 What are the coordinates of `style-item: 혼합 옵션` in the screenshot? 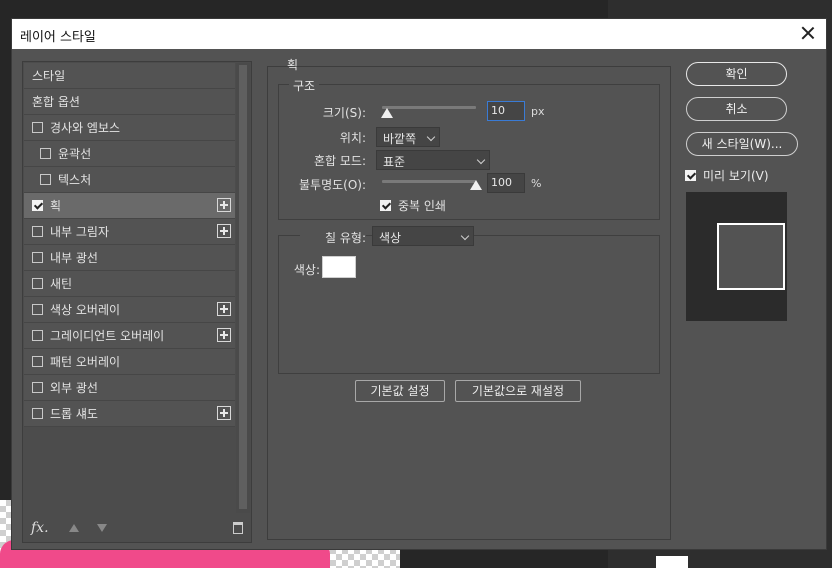 It's located at (129, 102).